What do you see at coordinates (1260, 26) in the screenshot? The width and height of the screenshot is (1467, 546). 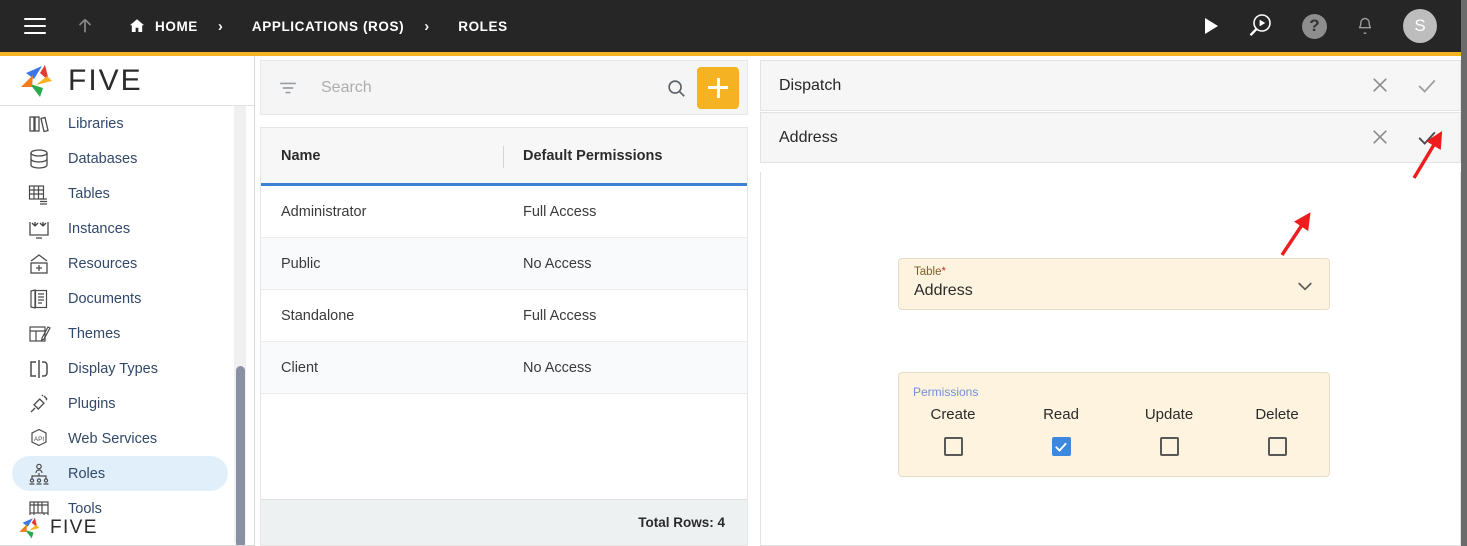 I see `search-preview-icon` at bounding box center [1260, 26].